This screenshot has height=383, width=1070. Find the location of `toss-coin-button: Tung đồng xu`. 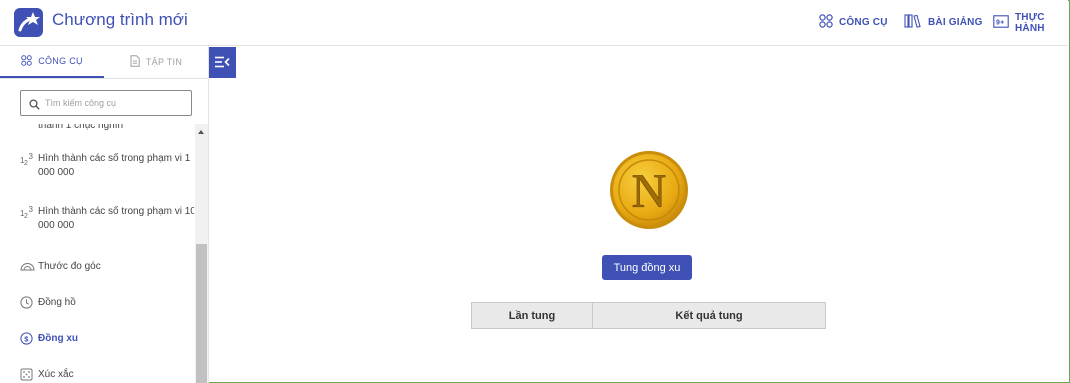

toss-coin-button: Tung đồng xu is located at coordinates (647, 267).